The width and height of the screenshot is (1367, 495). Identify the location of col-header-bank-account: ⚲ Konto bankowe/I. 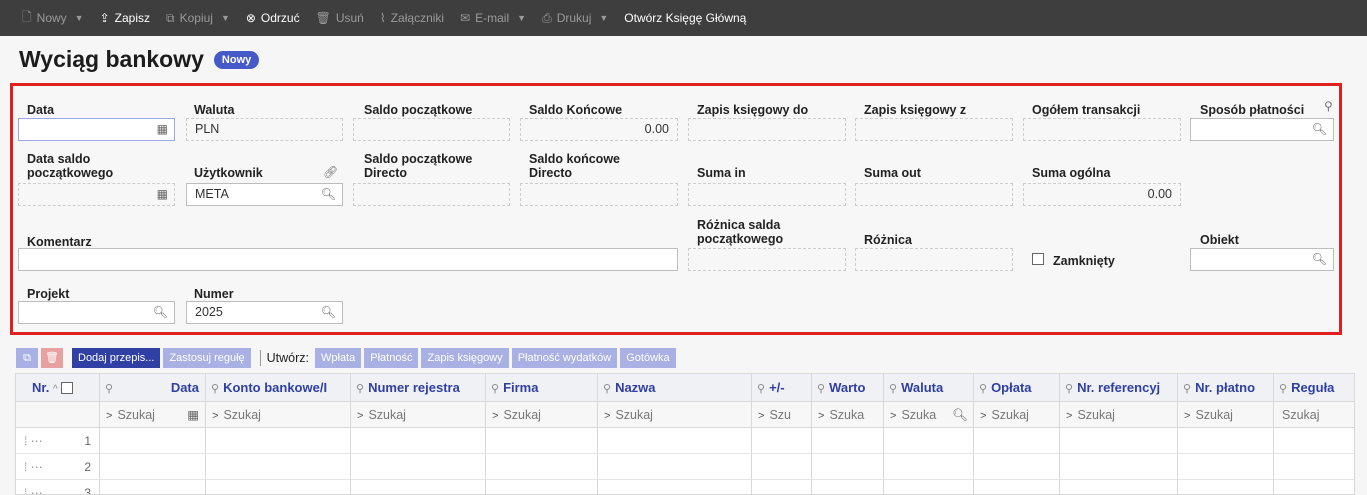
(278, 387).